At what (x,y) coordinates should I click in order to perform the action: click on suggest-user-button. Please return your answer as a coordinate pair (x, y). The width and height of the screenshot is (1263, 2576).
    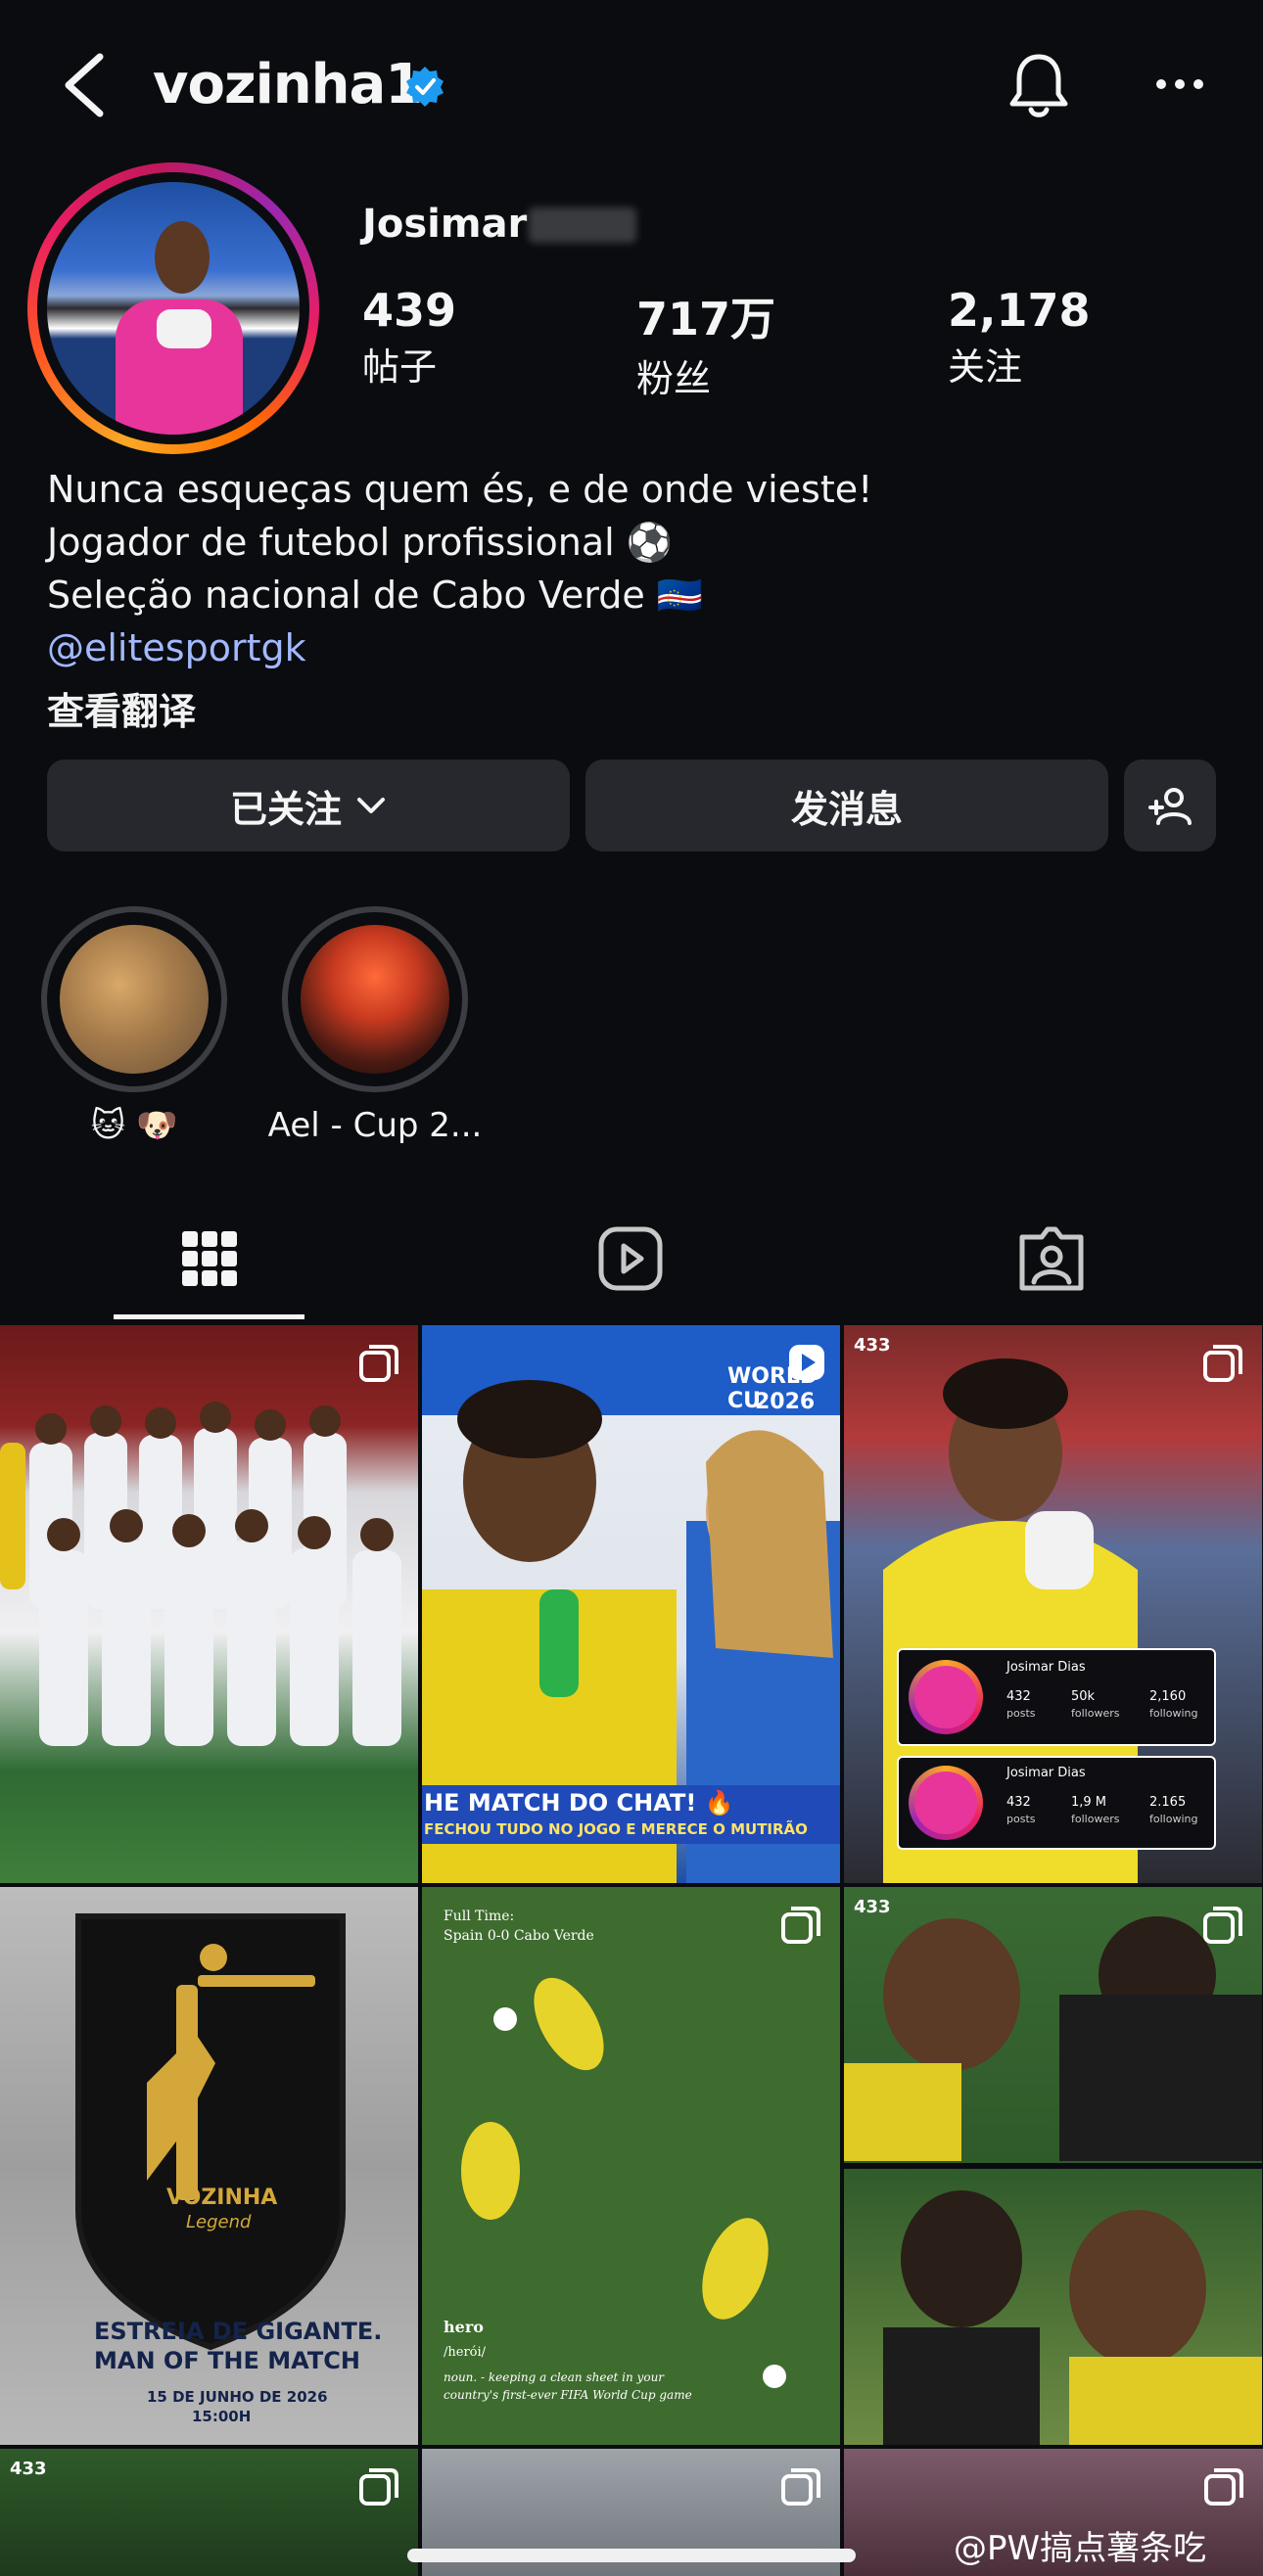
    Looking at the image, I should click on (1170, 805).